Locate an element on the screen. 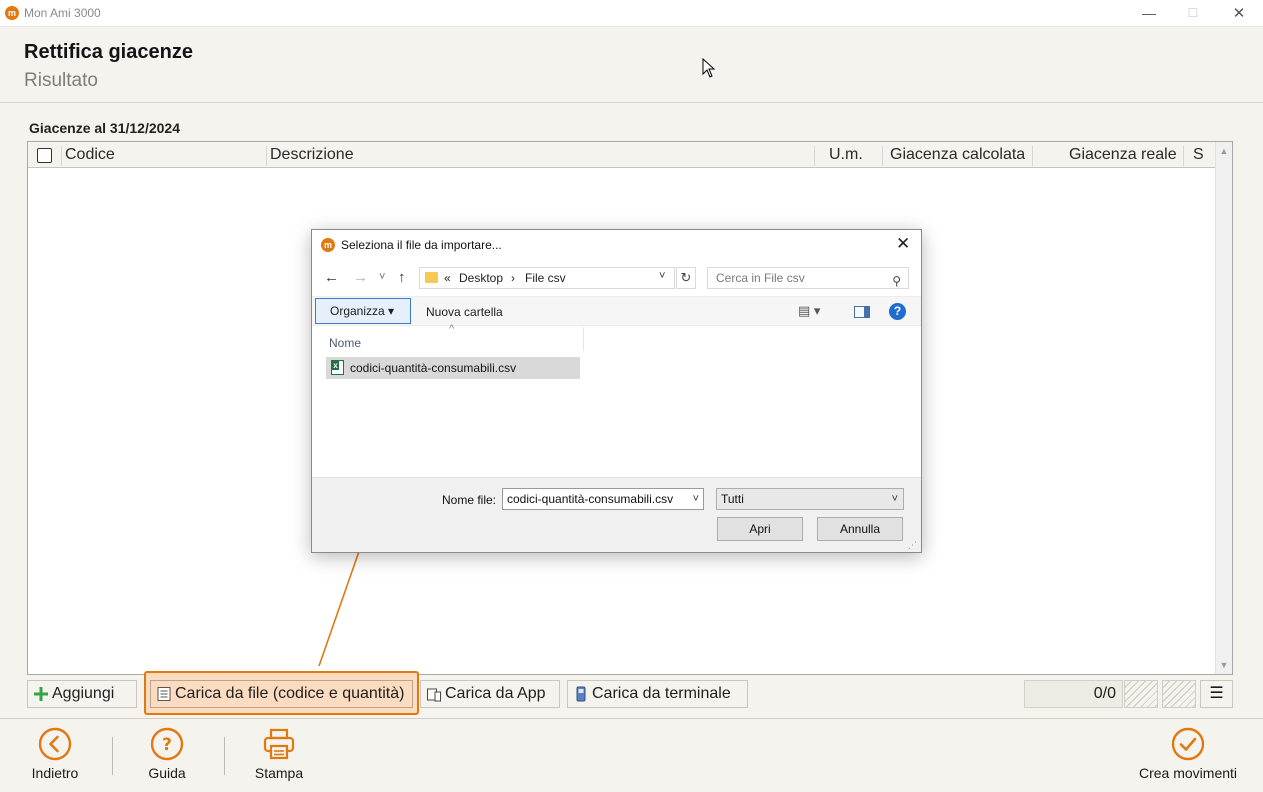  nav-forward-button: → is located at coordinates (360, 277).